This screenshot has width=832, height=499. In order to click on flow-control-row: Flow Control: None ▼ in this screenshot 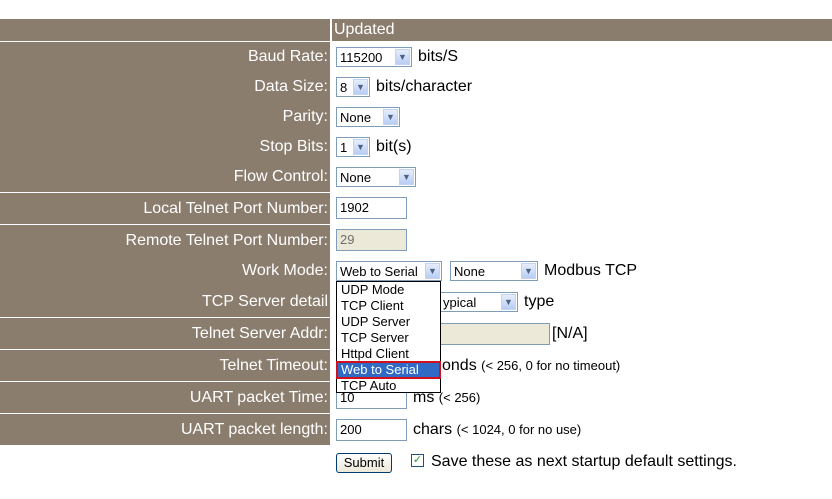, I will do `click(416, 177)`.